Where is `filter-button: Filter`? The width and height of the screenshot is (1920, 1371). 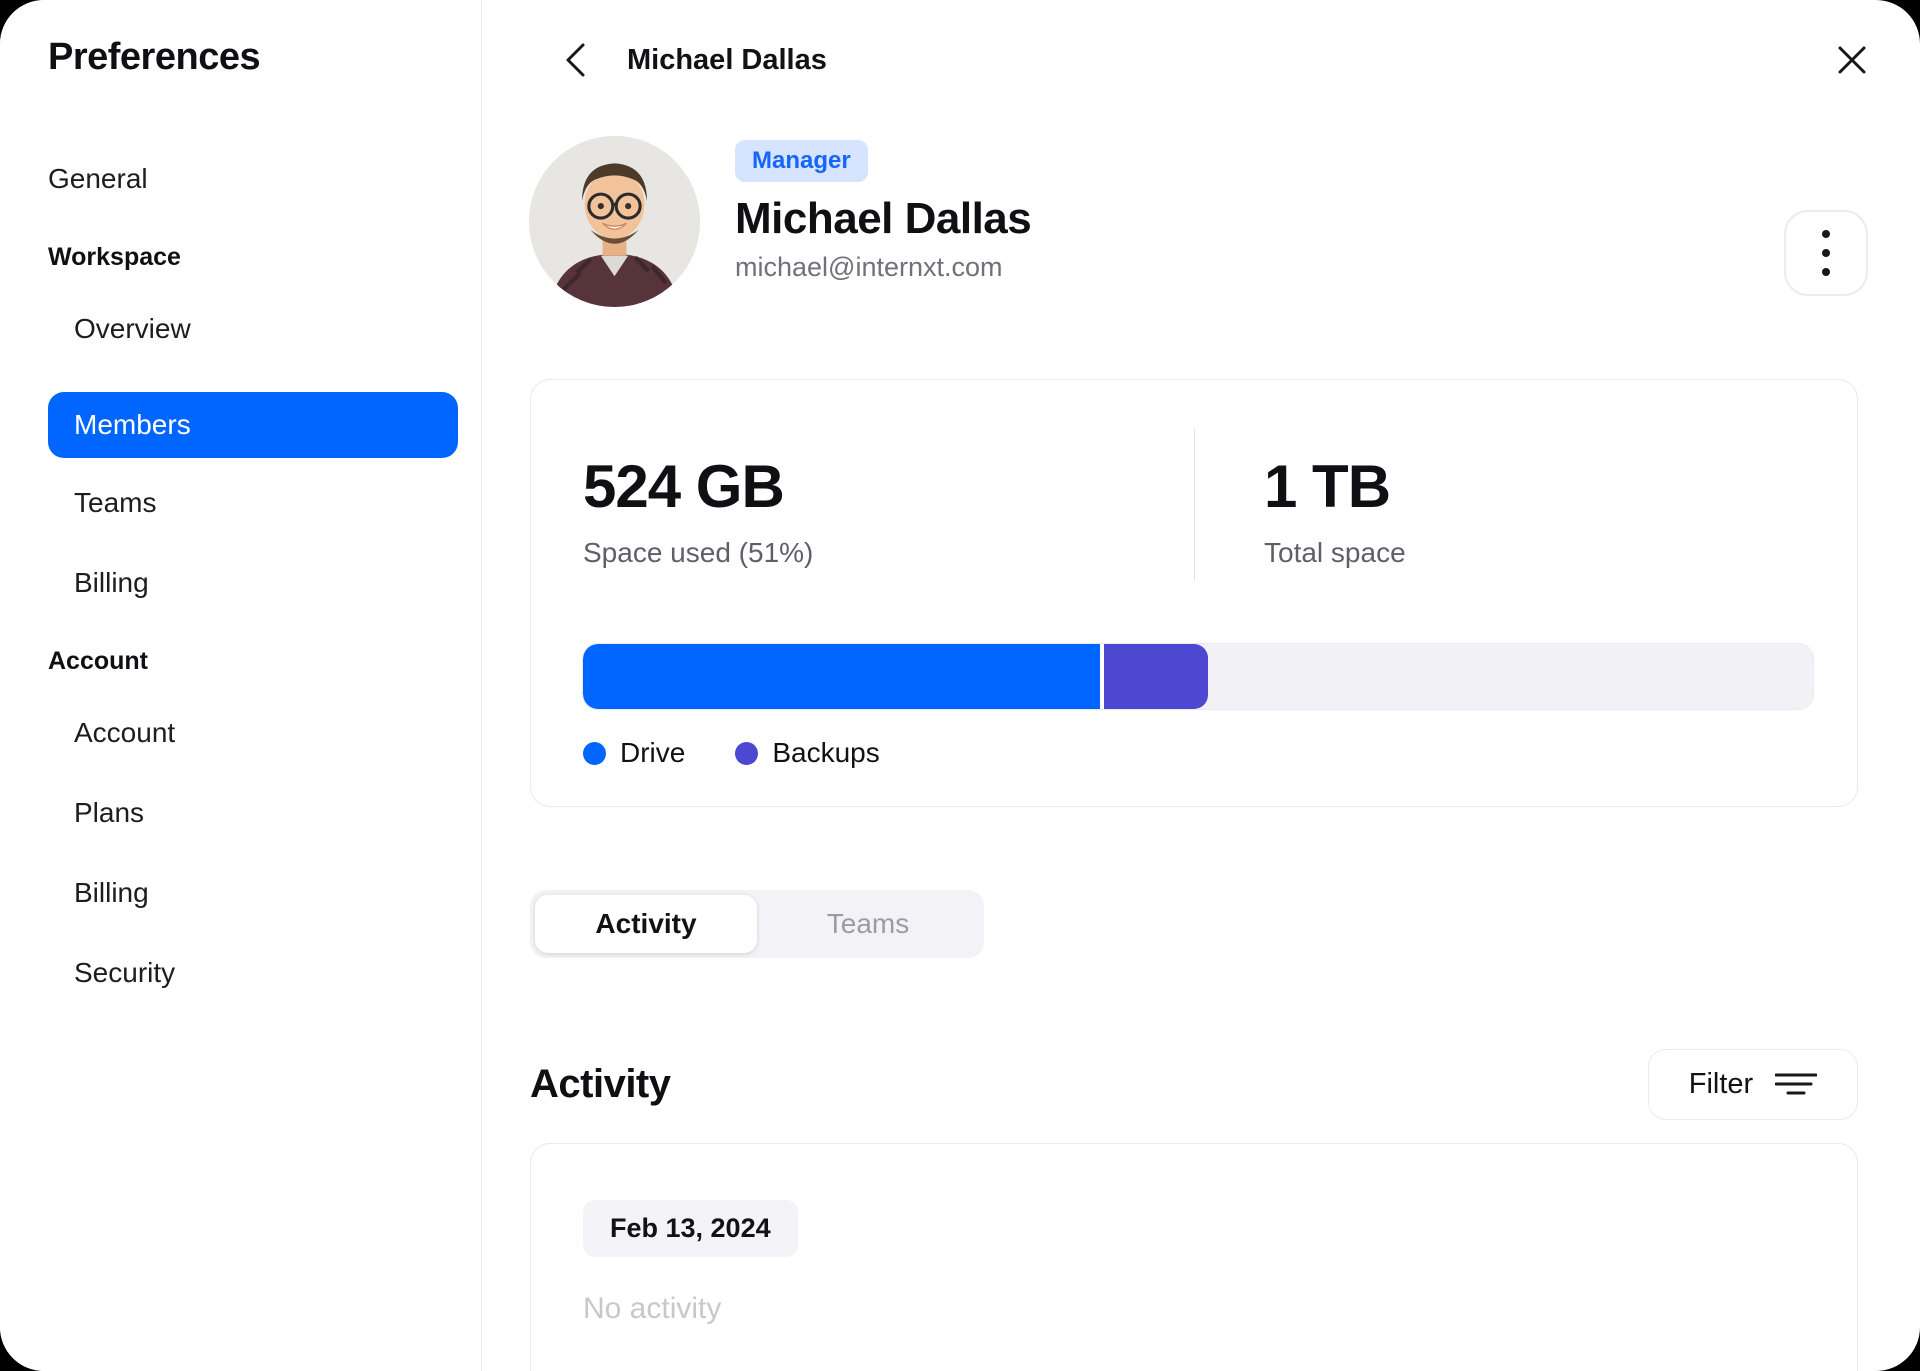
filter-button: Filter is located at coordinates (1753, 1084).